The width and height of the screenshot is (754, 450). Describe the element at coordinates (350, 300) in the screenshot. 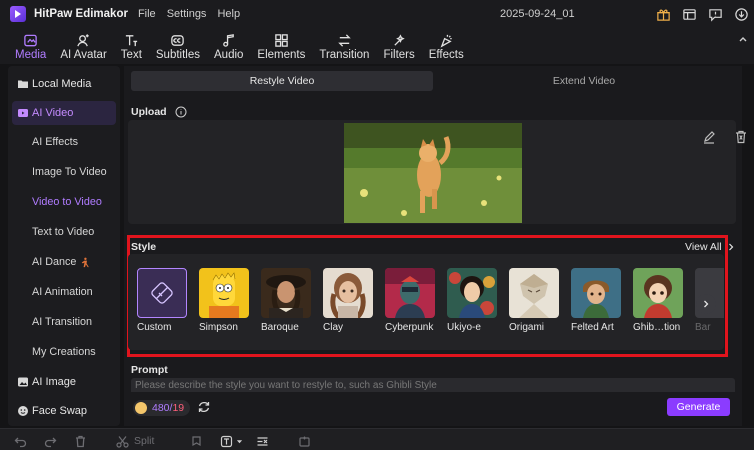

I see `style-card-clay: Clay` at that location.